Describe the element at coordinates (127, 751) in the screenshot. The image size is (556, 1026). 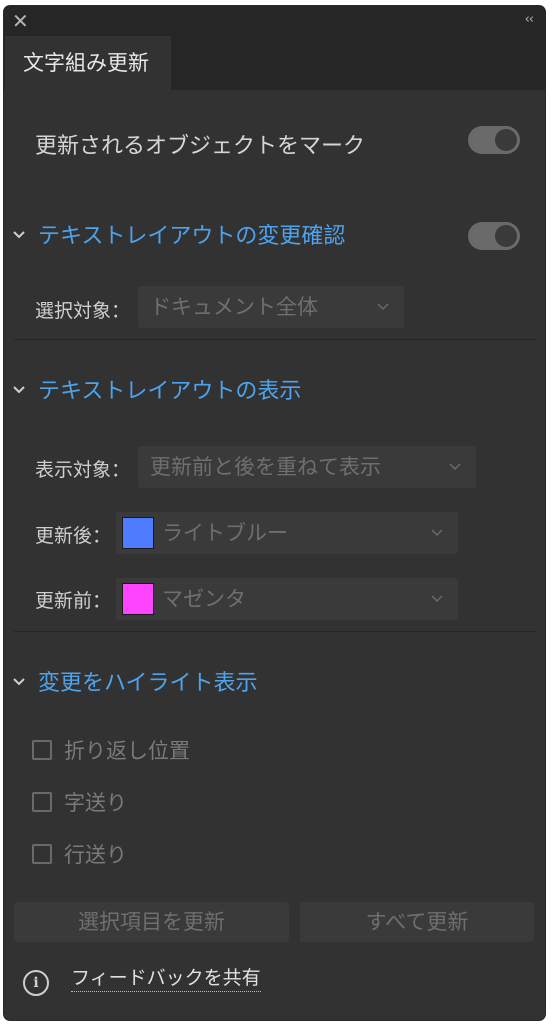
I see `checkbox-label: 折り返し位置` at that location.